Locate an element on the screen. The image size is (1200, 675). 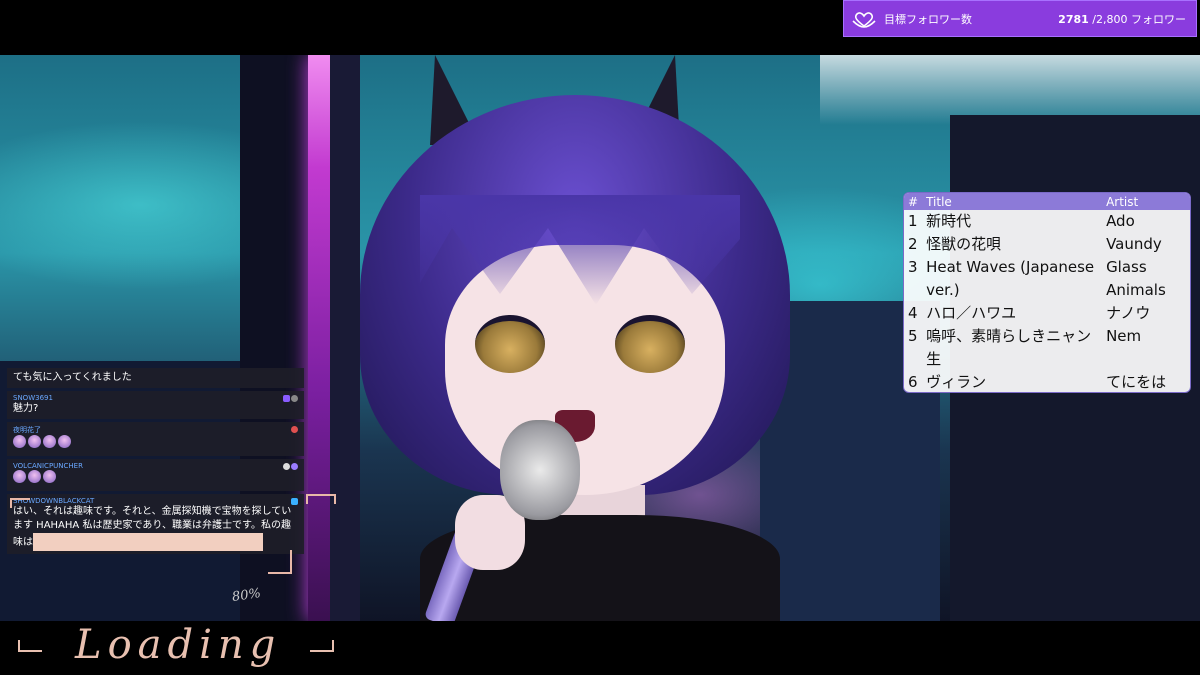
follower-goal-bar: 目標フォロワー数 2781 /2,800 フォロワー is located at coordinates (1020, 18).